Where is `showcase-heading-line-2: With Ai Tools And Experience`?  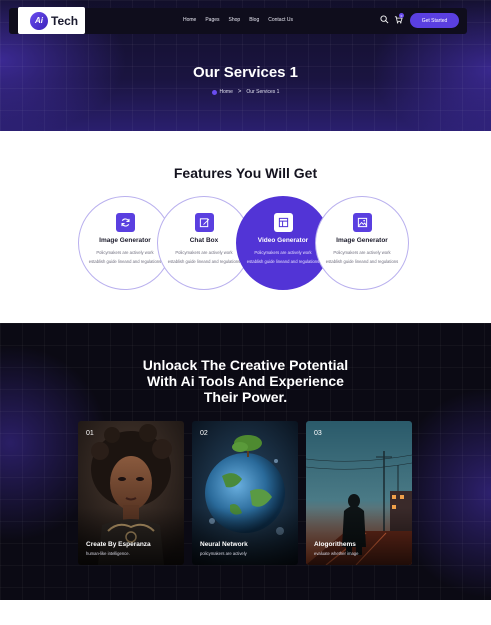
showcase-heading-line-2: With Ai Tools And Experience is located at coordinates (245, 381).